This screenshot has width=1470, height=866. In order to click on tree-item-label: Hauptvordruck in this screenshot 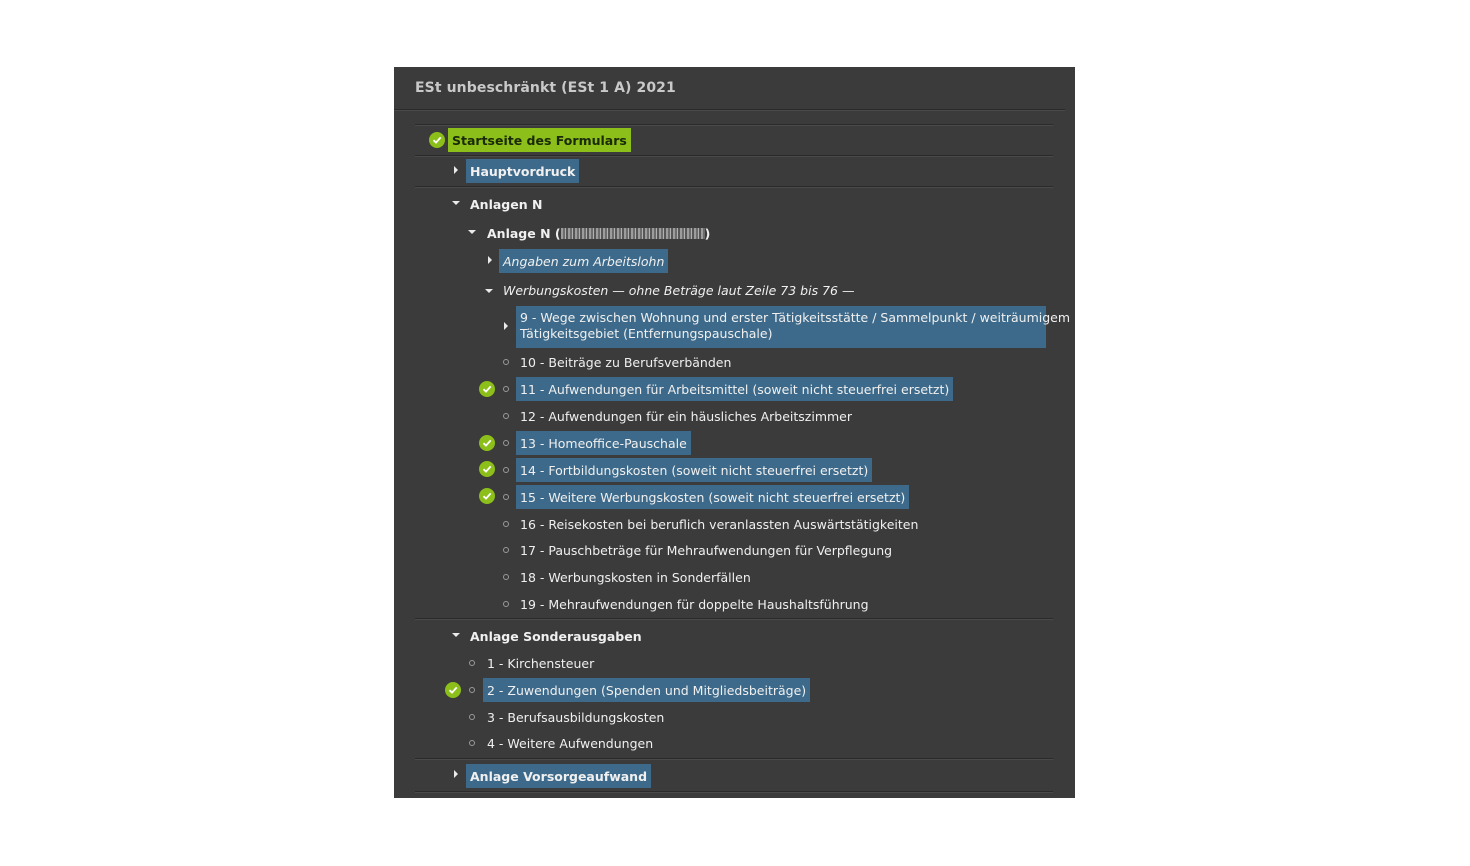, I will do `click(523, 171)`.